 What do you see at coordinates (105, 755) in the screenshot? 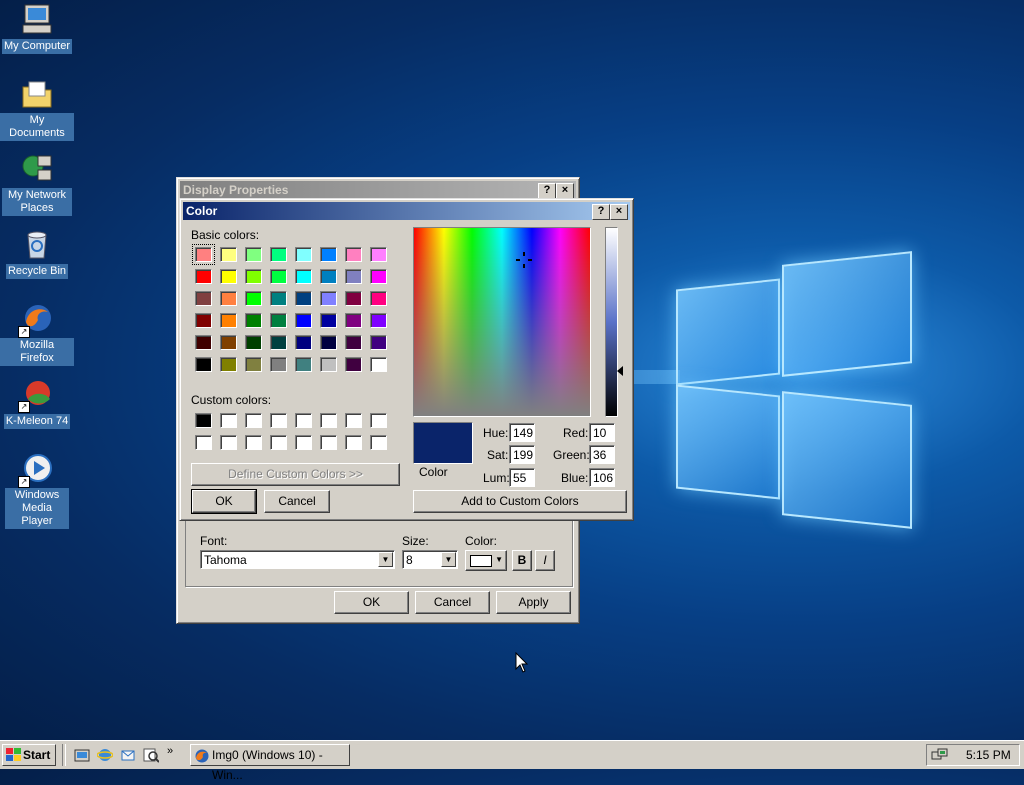
I see `internet-explorer-icon` at bounding box center [105, 755].